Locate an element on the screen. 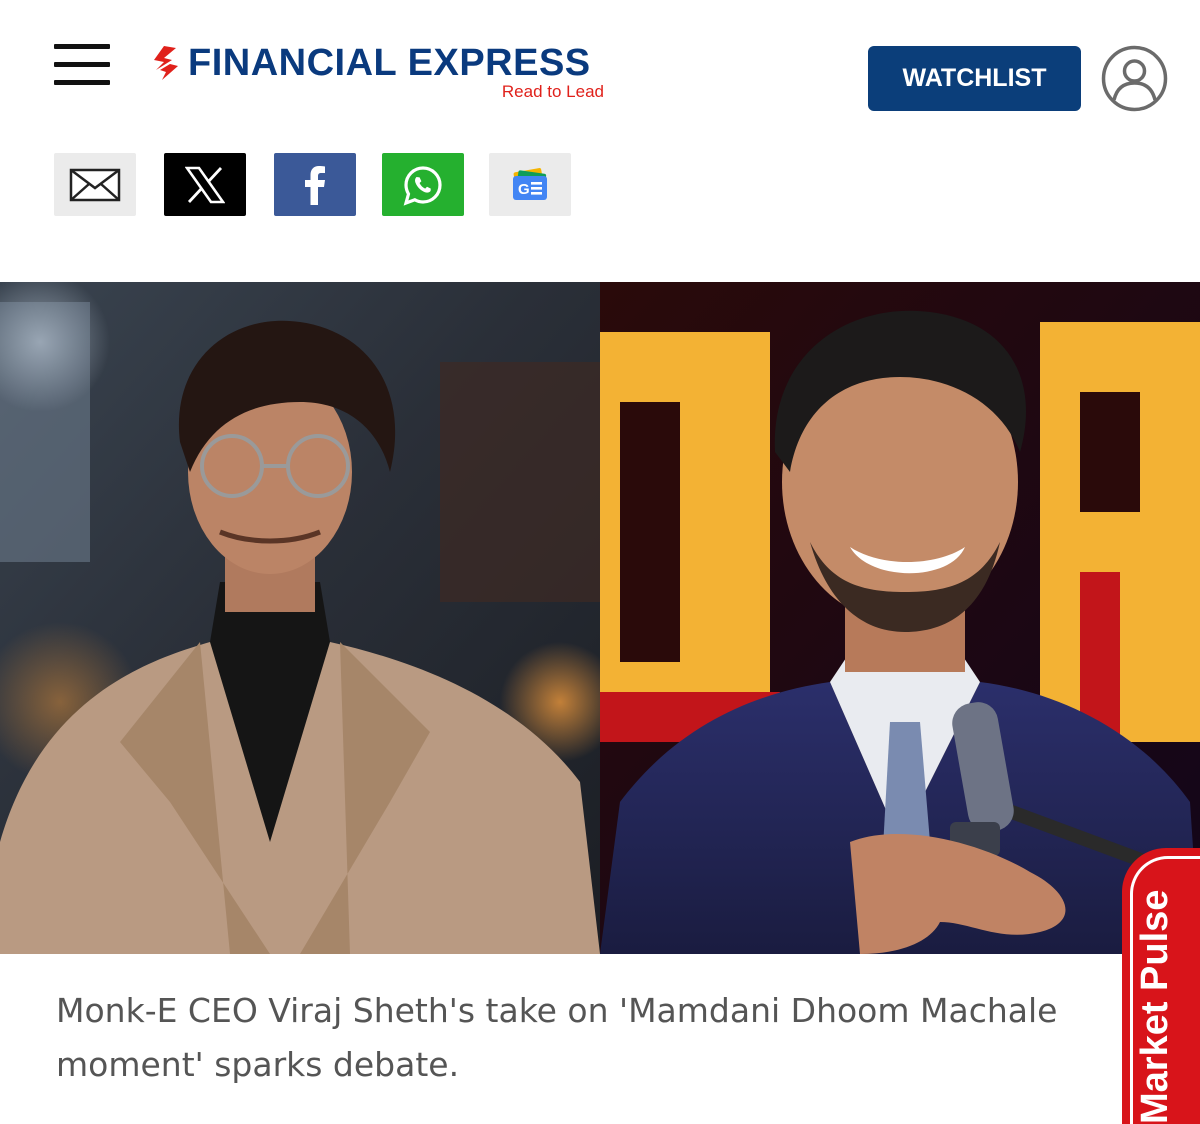  google-news-icon: G is located at coordinates (530, 183).